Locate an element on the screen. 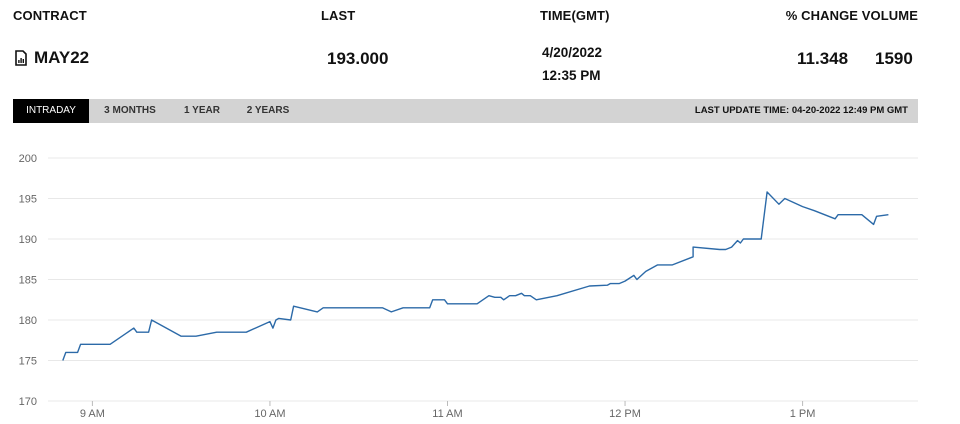 The height and width of the screenshot is (424, 960). y-tick-label: 195 is located at coordinates (28, 200).